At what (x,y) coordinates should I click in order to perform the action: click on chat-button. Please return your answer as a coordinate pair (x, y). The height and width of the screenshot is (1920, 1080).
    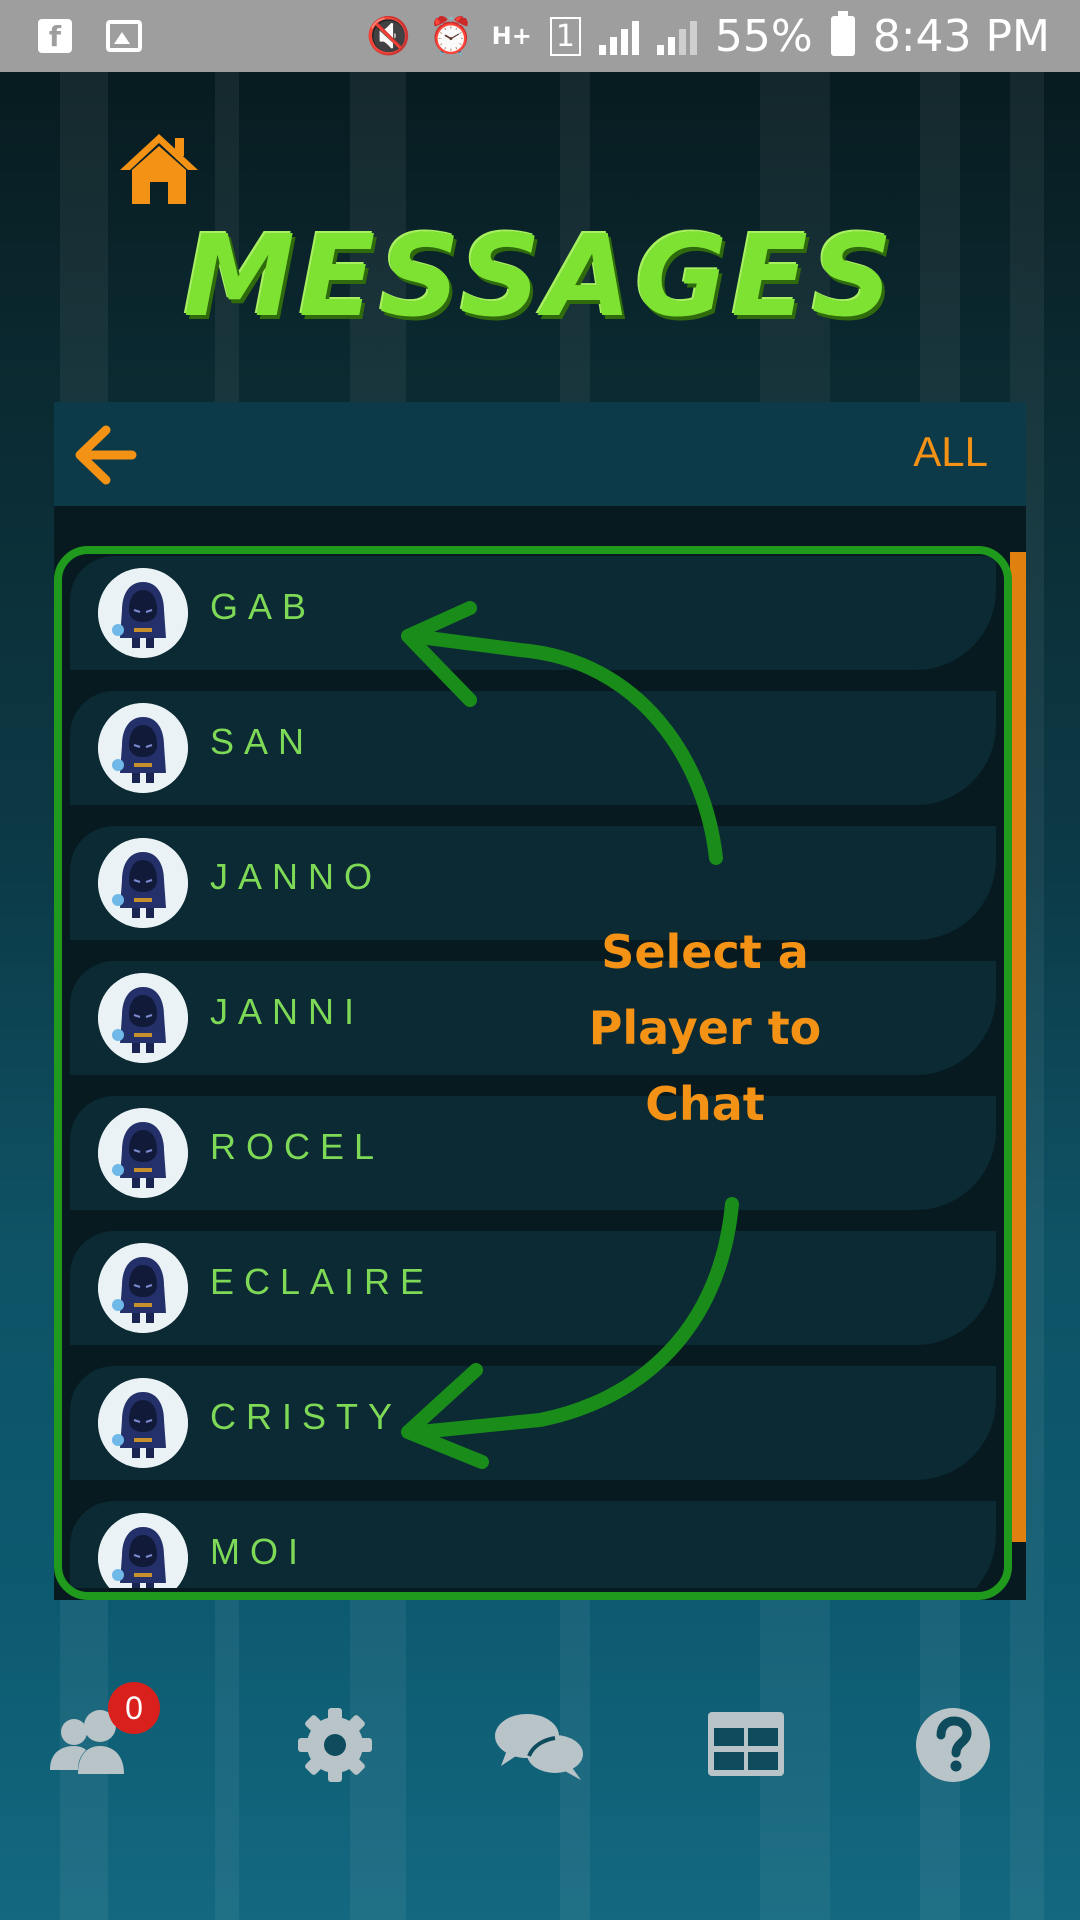
    Looking at the image, I should click on (540, 1745).